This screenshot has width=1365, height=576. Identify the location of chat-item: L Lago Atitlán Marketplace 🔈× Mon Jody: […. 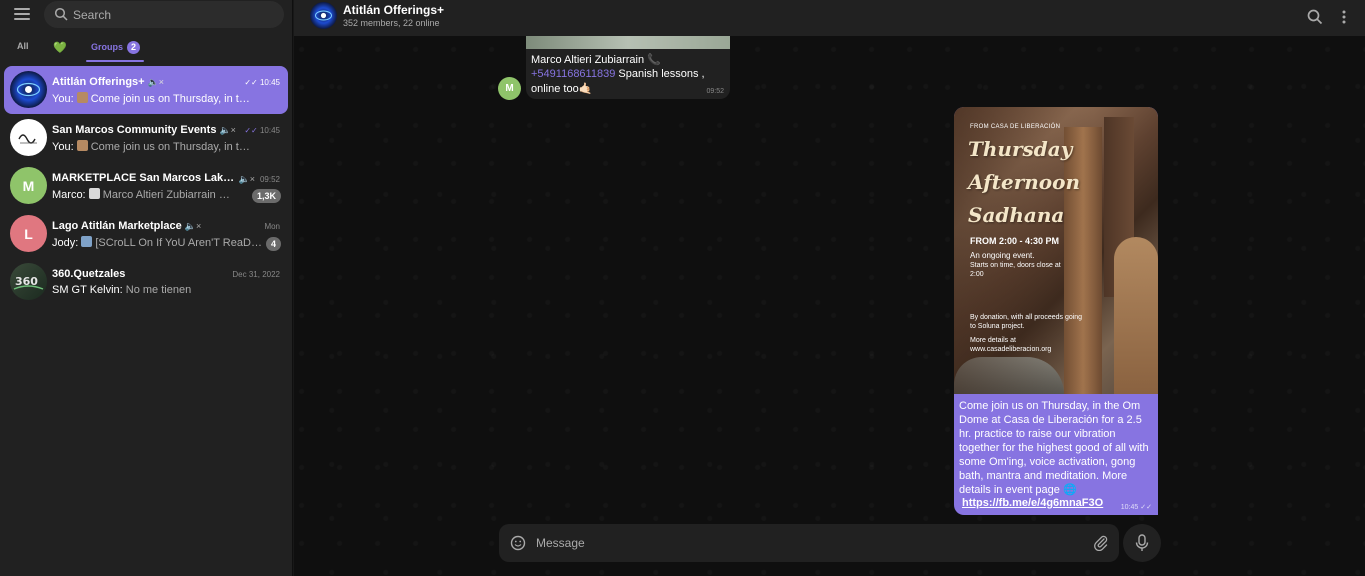
(146, 234).